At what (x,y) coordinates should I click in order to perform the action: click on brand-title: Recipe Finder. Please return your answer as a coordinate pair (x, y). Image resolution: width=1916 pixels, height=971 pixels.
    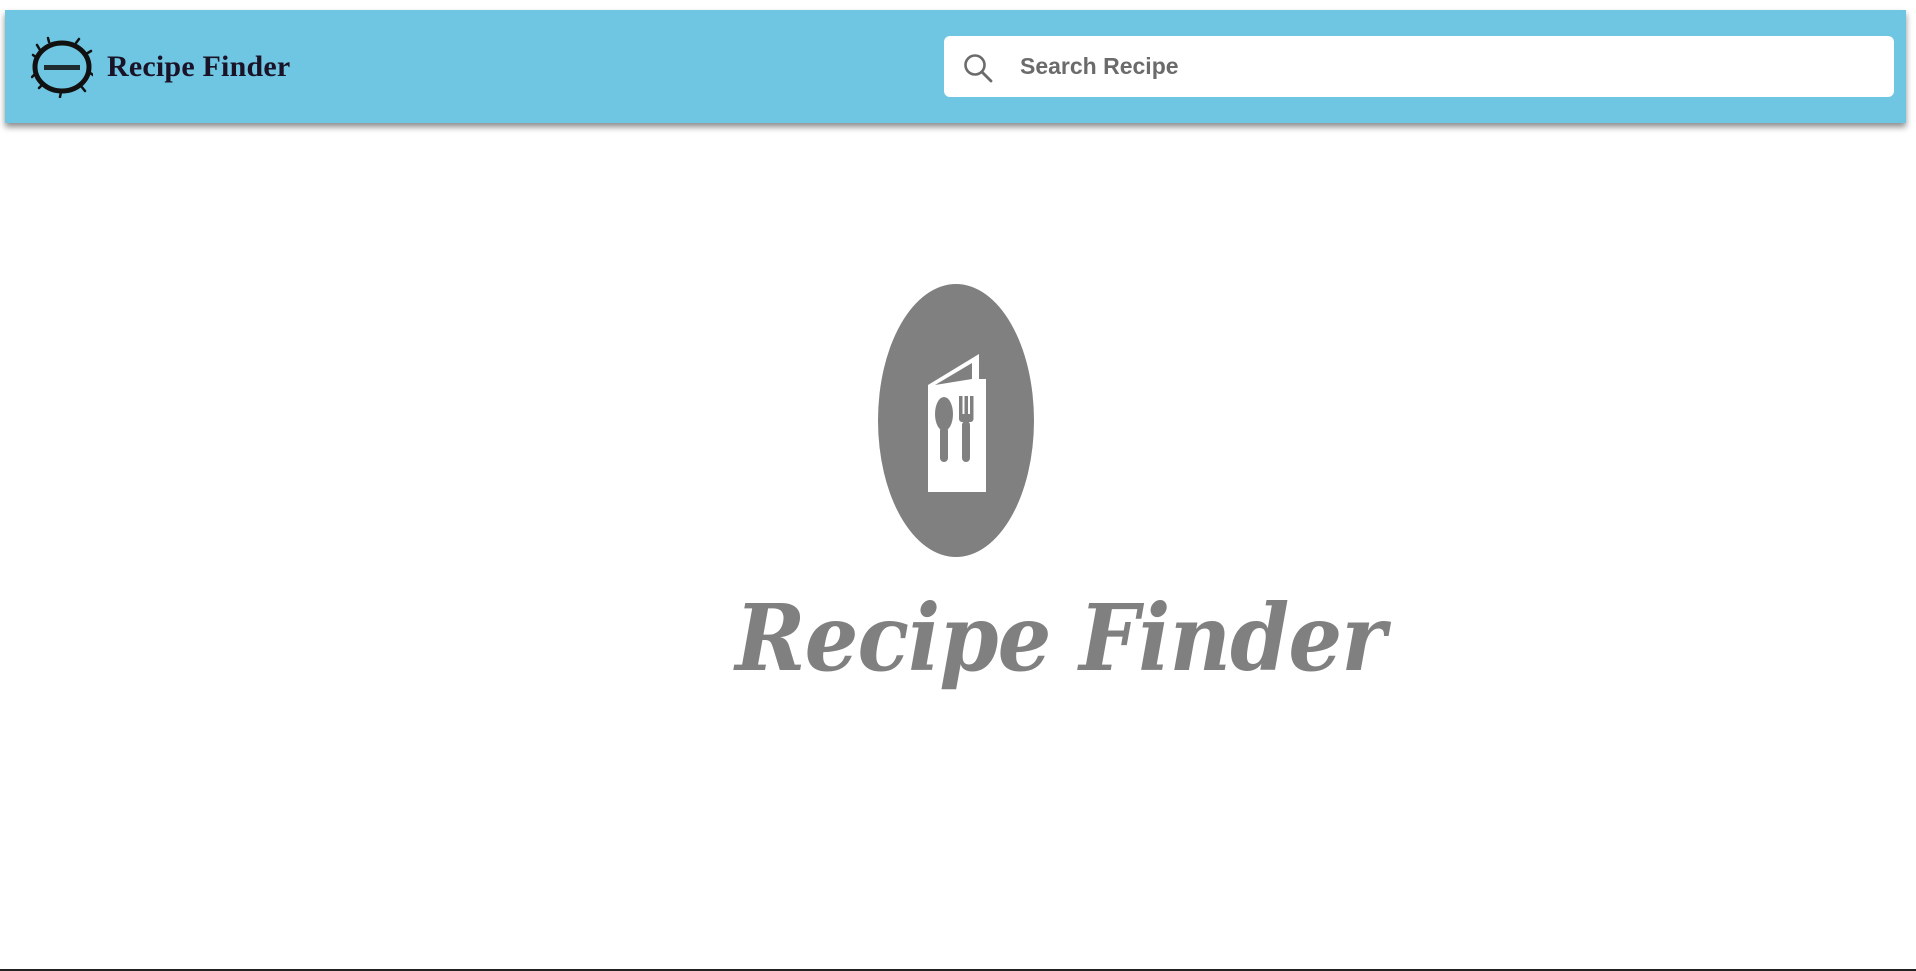
    Looking at the image, I should click on (199, 66).